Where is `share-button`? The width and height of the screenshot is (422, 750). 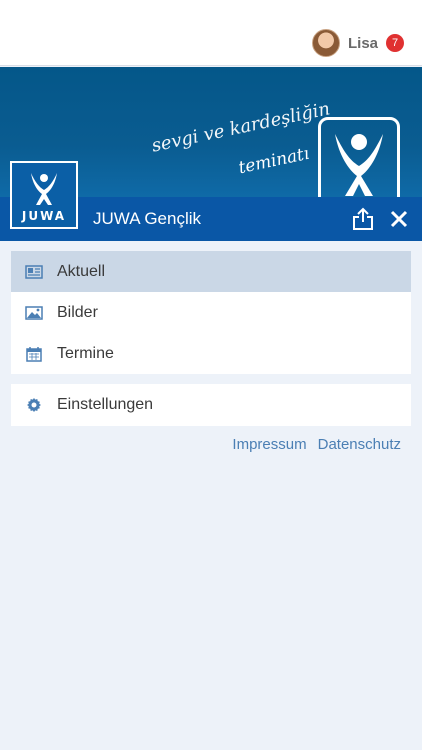 share-button is located at coordinates (363, 219).